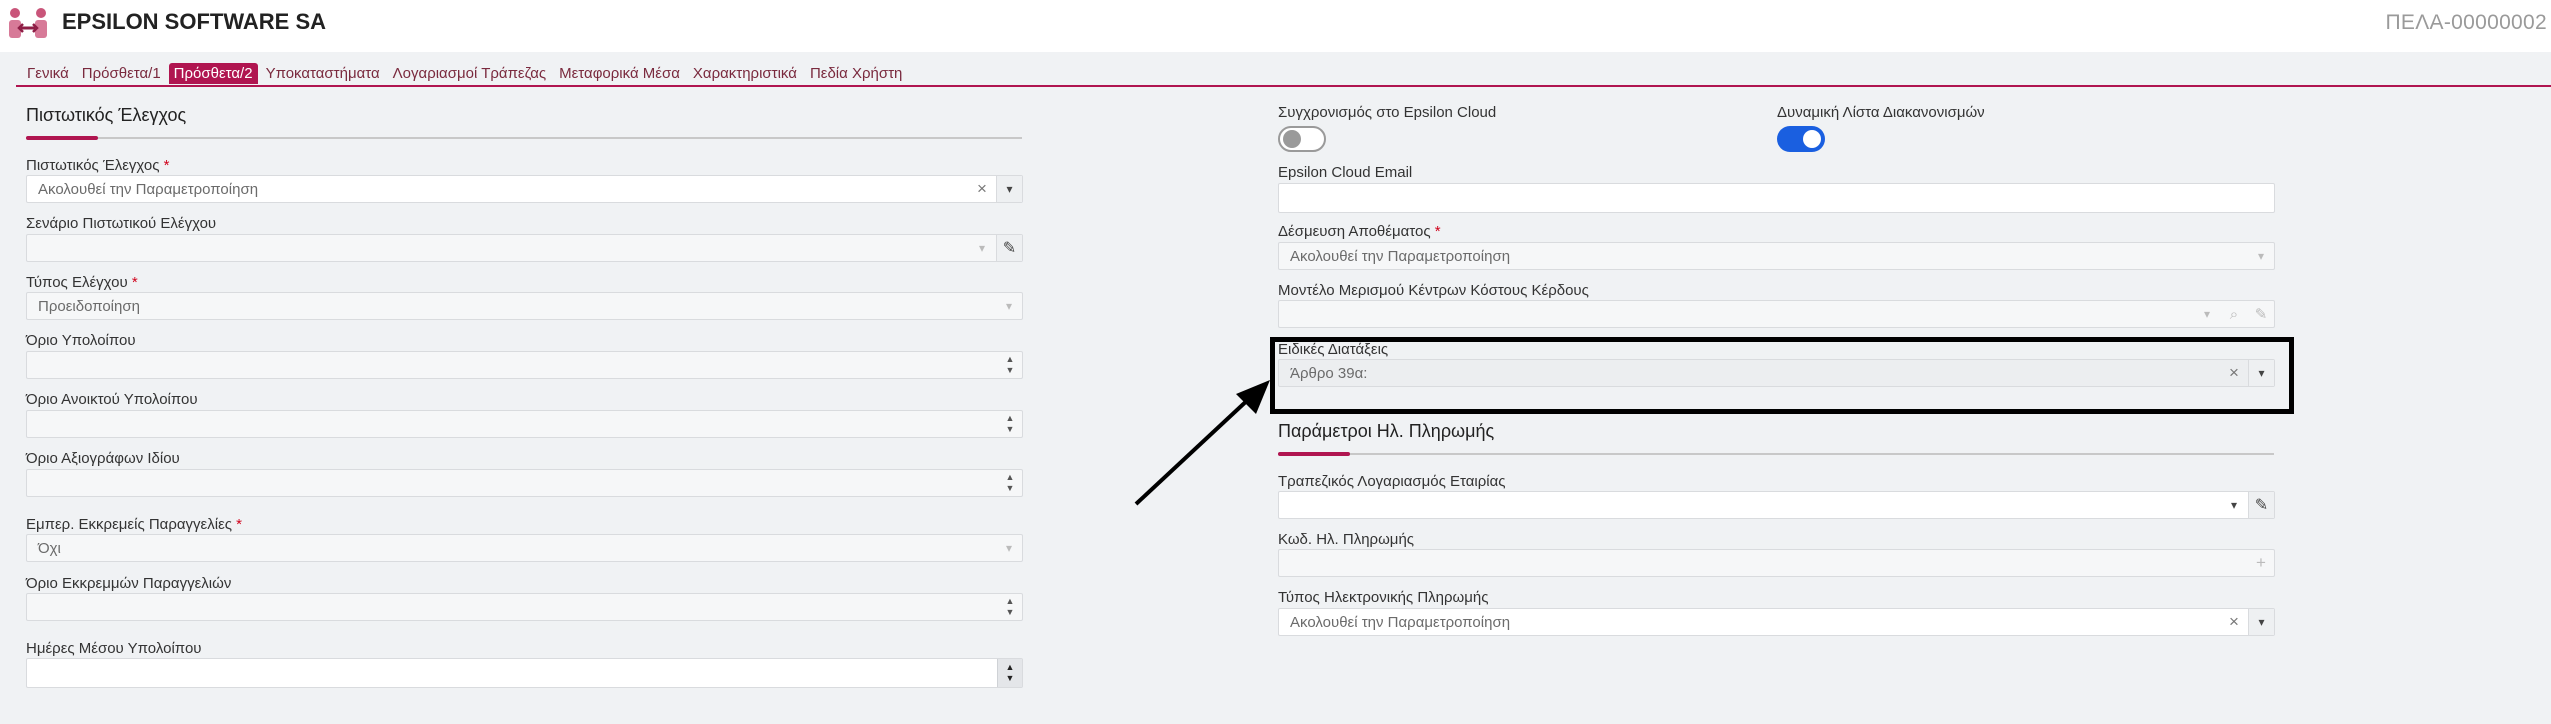 The width and height of the screenshot is (2551, 724). Describe the element at coordinates (103, 458) in the screenshot. I see `own-securities-limit-label: Όριο Αξιογράφων Ιδίου` at that location.